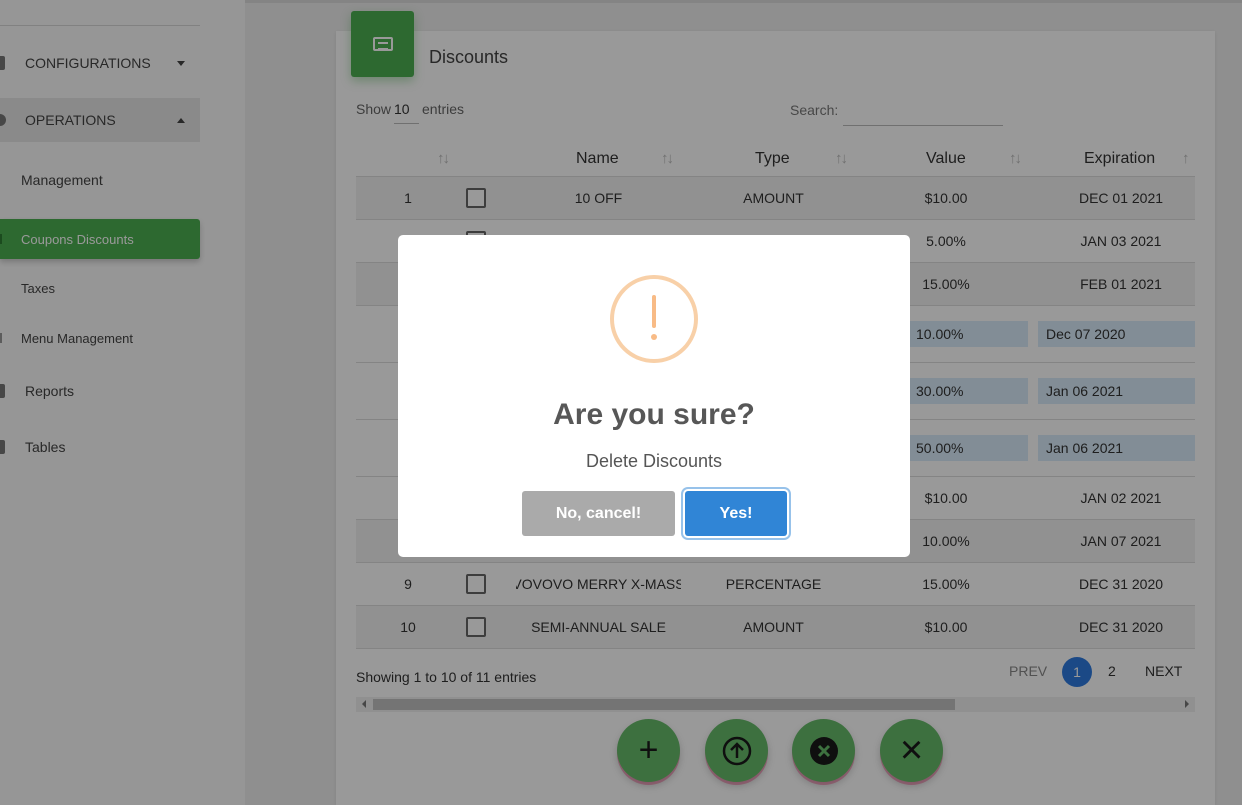  Describe the element at coordinates (654, 414) in the screenshot. I see `dialog-title: Are you sure?` at that location.